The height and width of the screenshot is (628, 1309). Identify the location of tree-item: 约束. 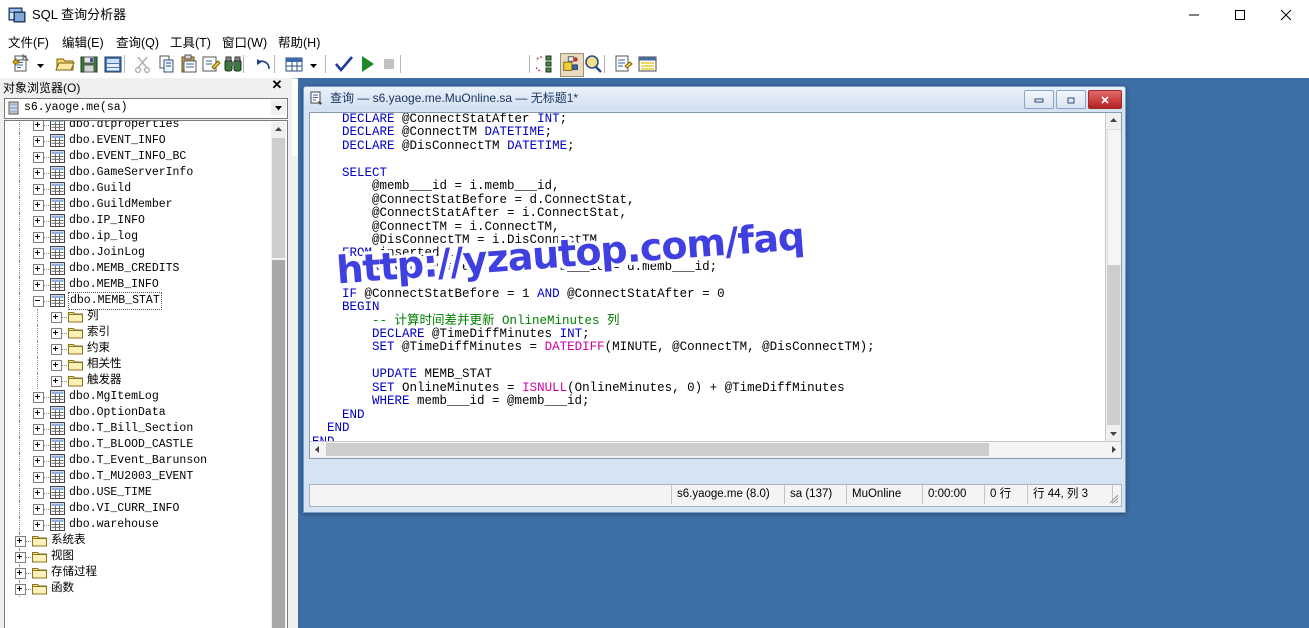
(137, 349).